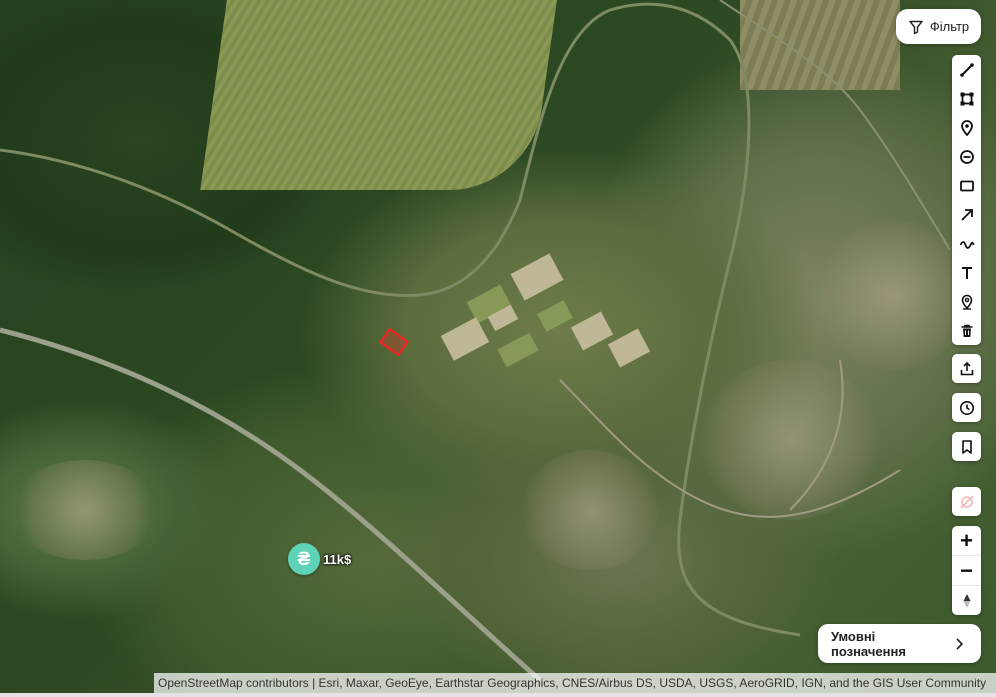  I want to click on compass-button, so click(966, 600).